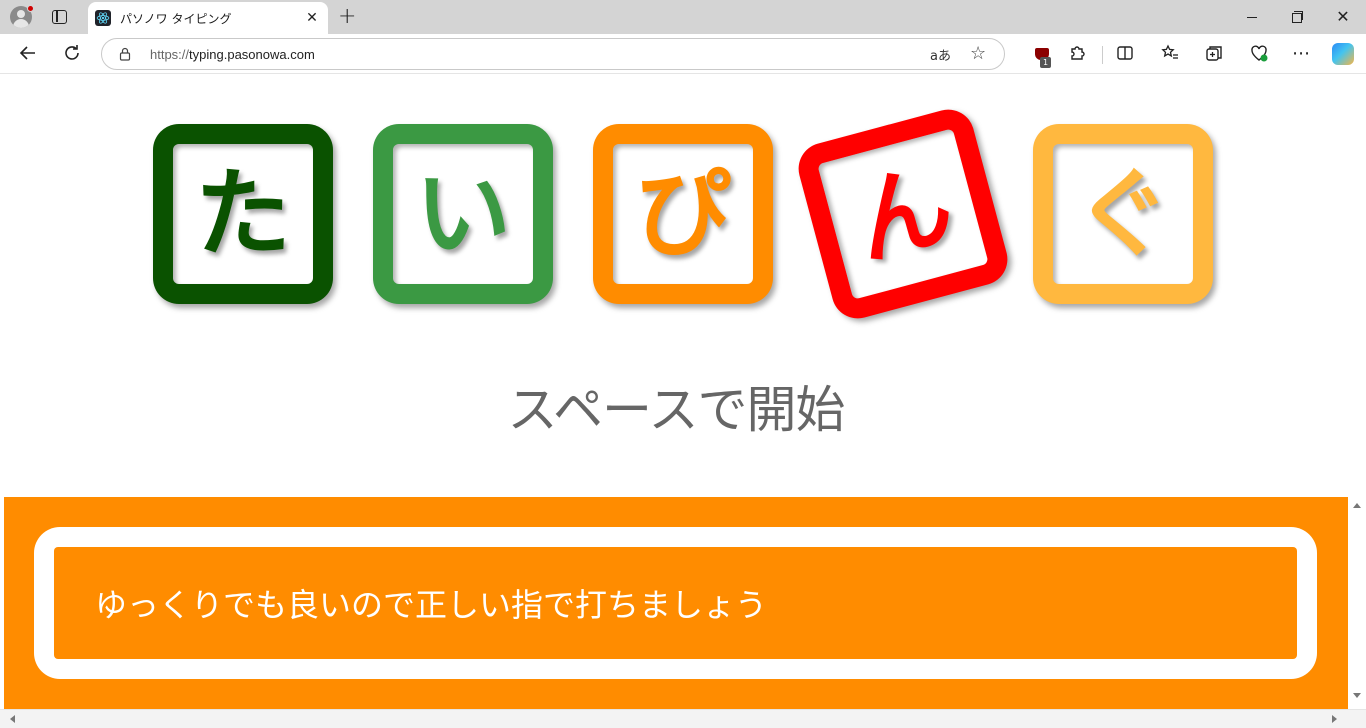 This screenshot has width=1366, height=728. What do you see at coordinates (176, 19) in the screenshot?
I see `tab-title: パソノワ タイピング` at bounding box center [176, 19].